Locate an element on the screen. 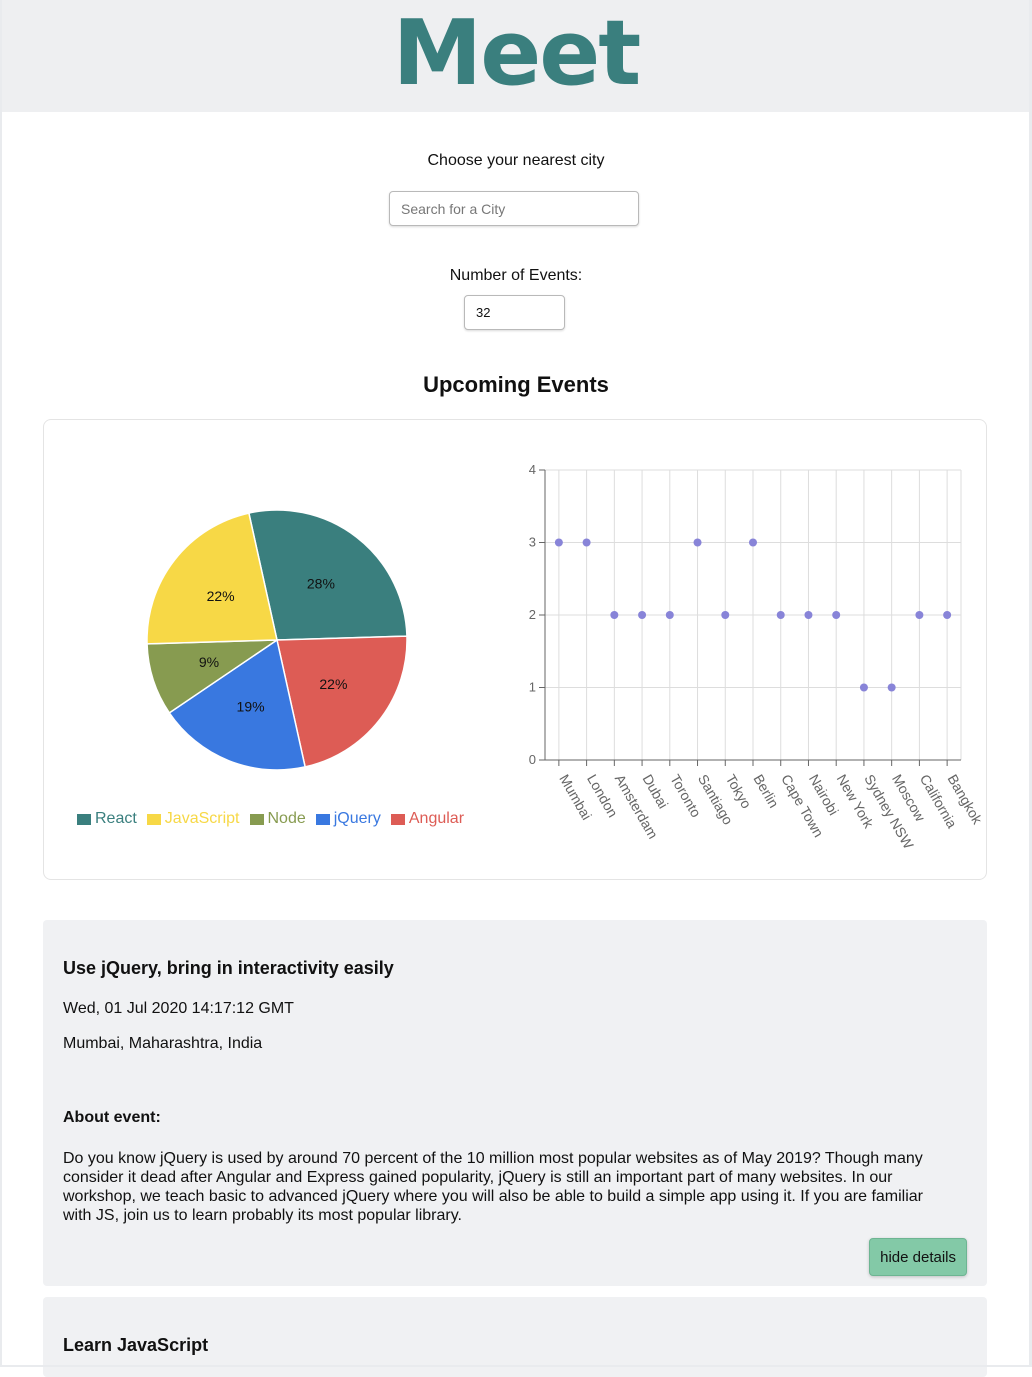 This screenshot has height=1377, width=1032. legend-item-angular: Angular is located at coordinates (427, 819).